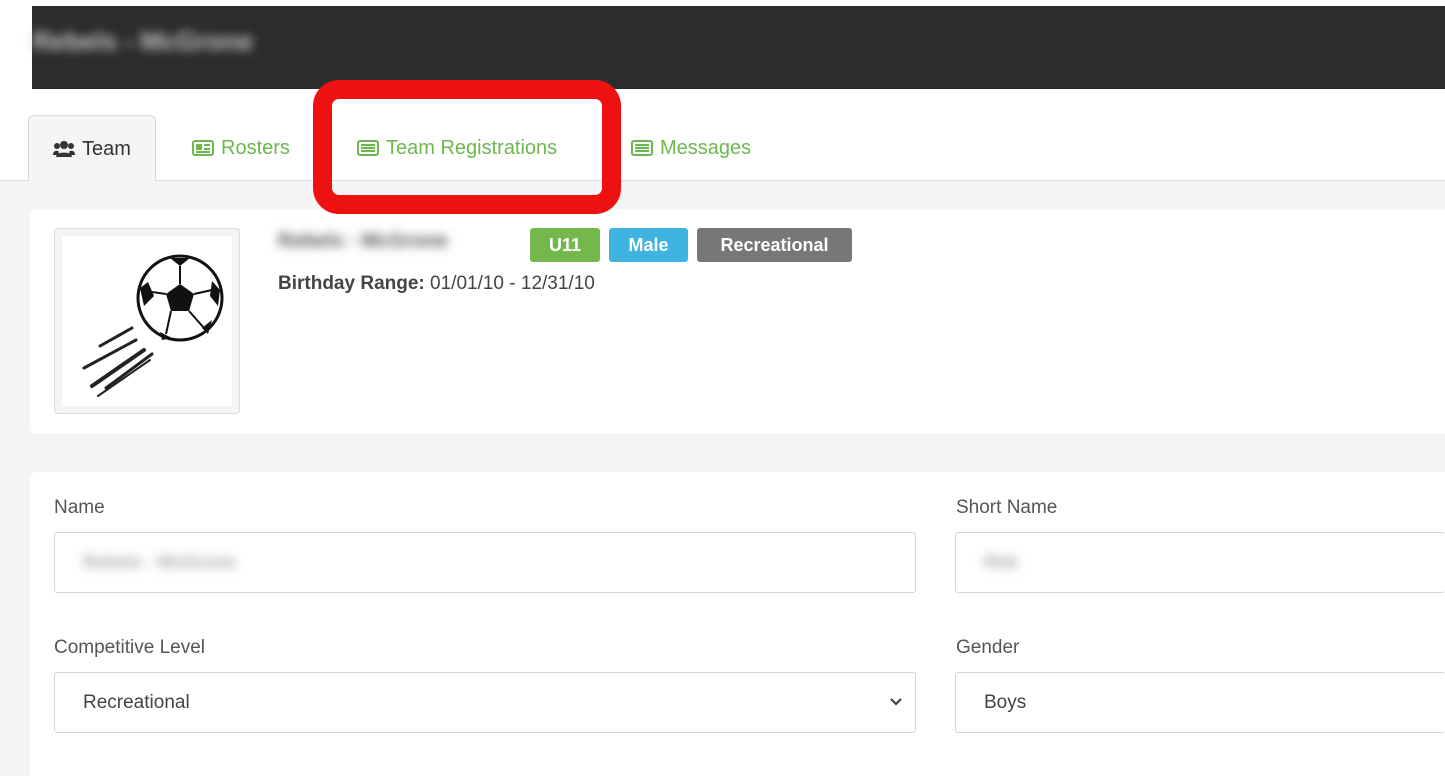 This screenshot has height=776, width=1445. I want to click on gender-label: Gender, so click(988, 647).